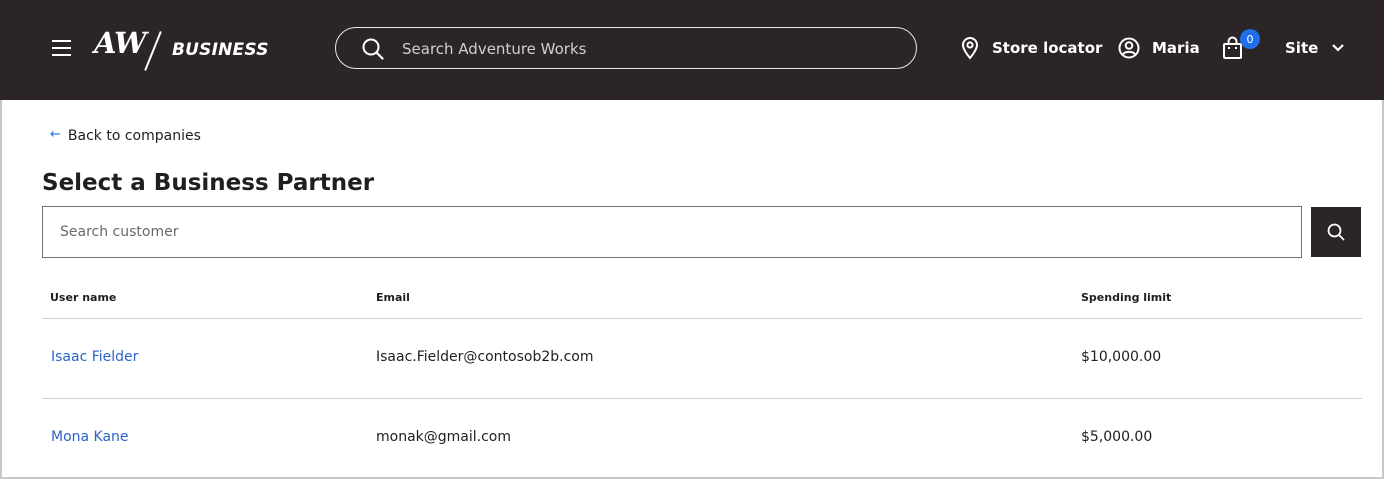  I want to click on account-link: Maria, so click(1159, 48).